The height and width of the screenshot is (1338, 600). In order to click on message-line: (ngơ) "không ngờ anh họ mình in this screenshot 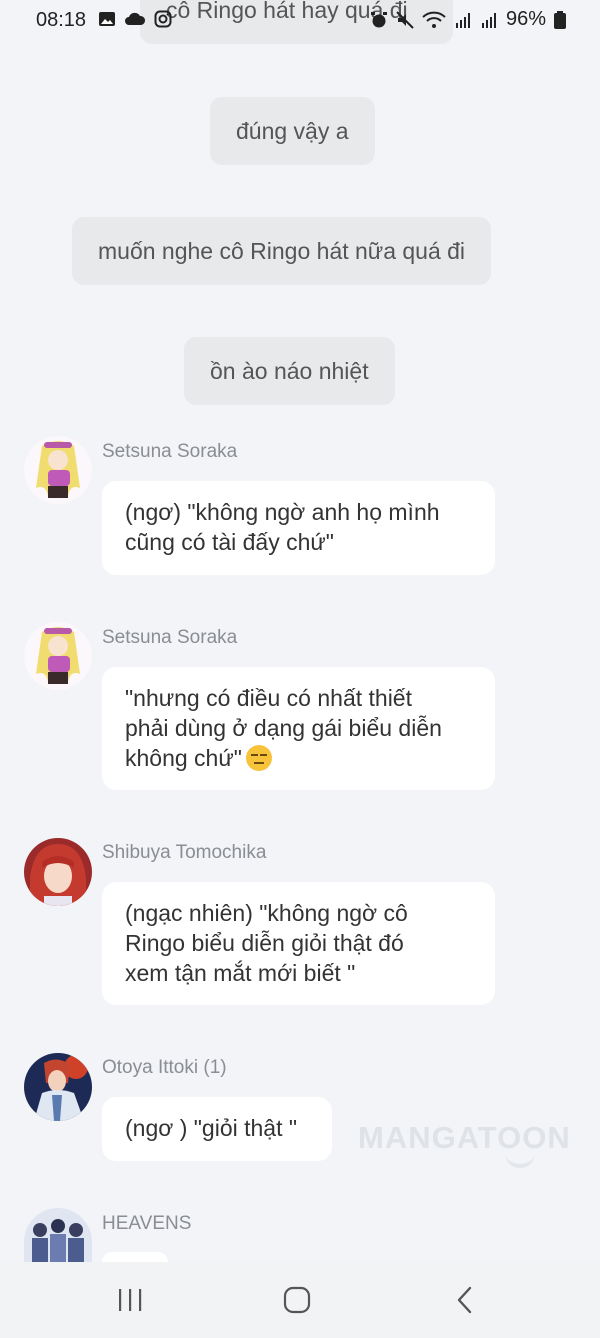, I will do `click(282, 512)`.